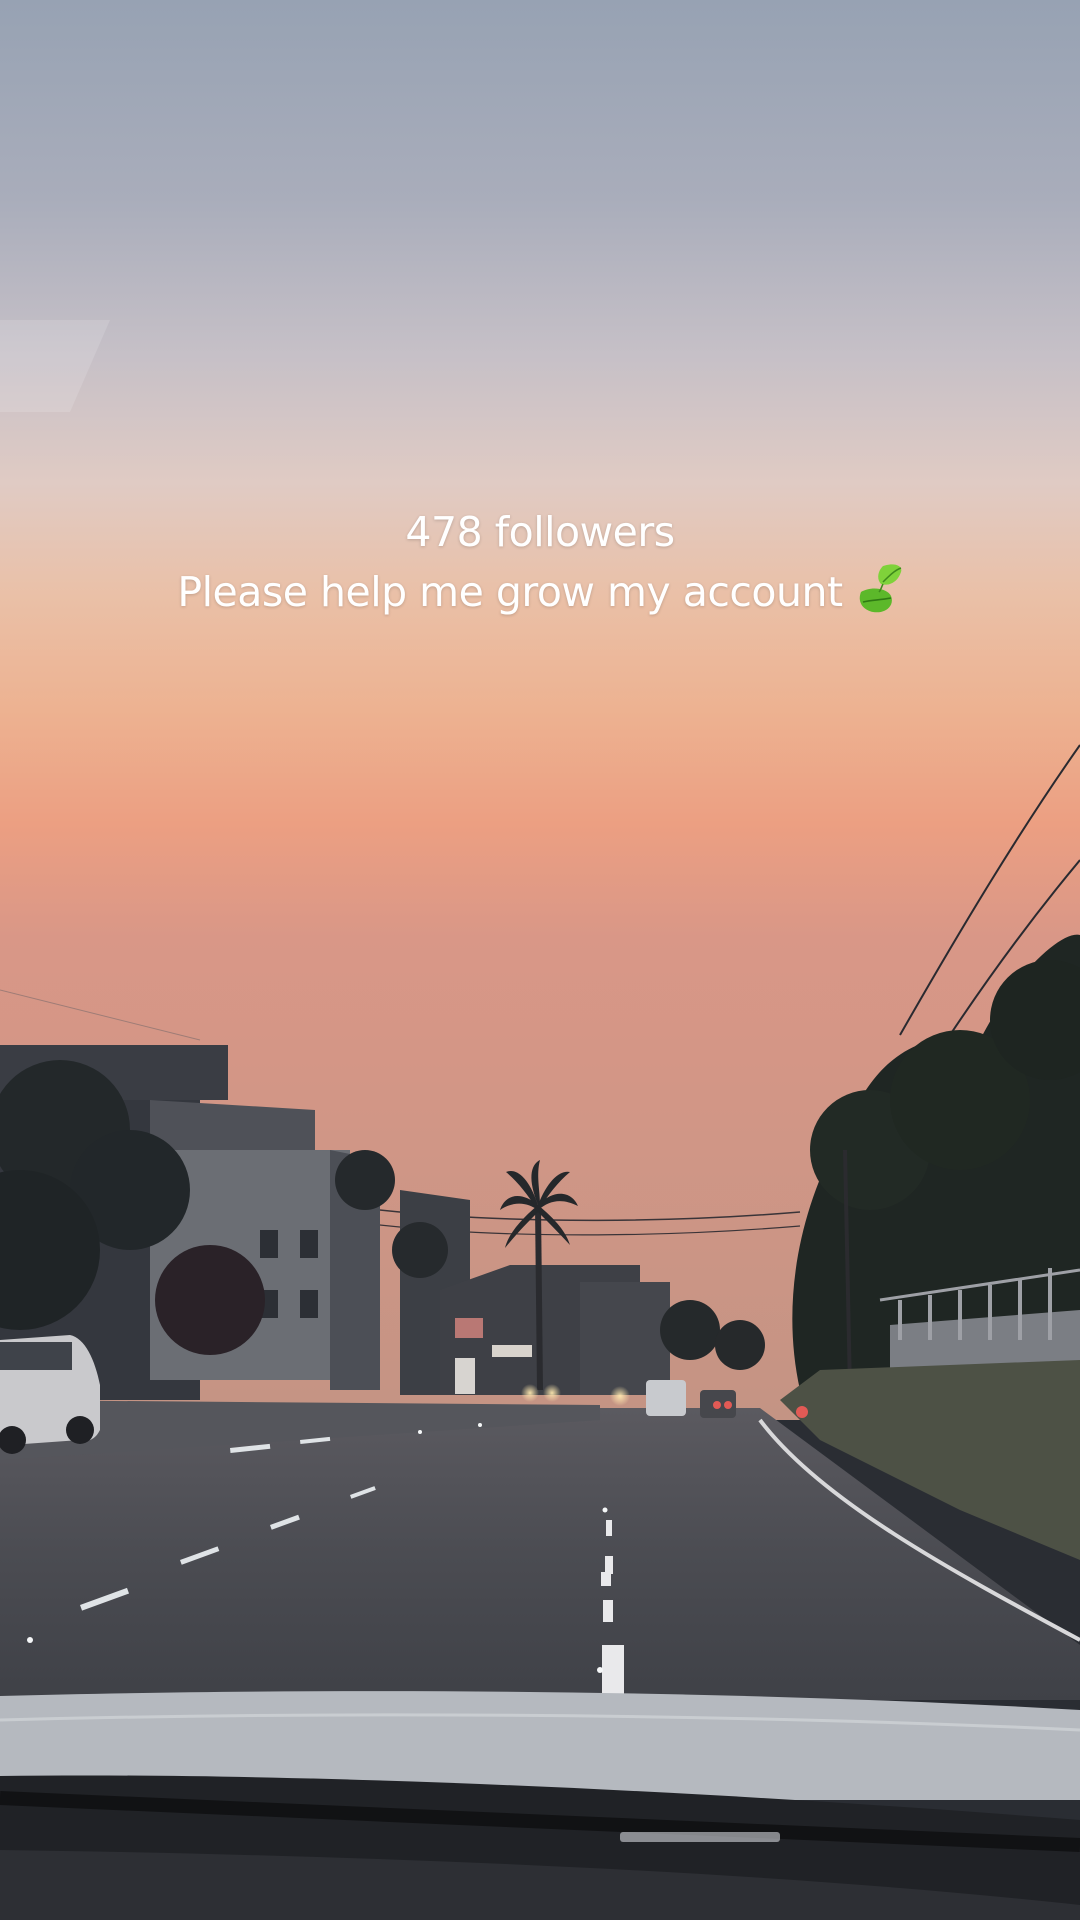 Image resolution: width=1080 pixels, height=1920 pixels. I want to click on leaf-icon, so click(880, 588).